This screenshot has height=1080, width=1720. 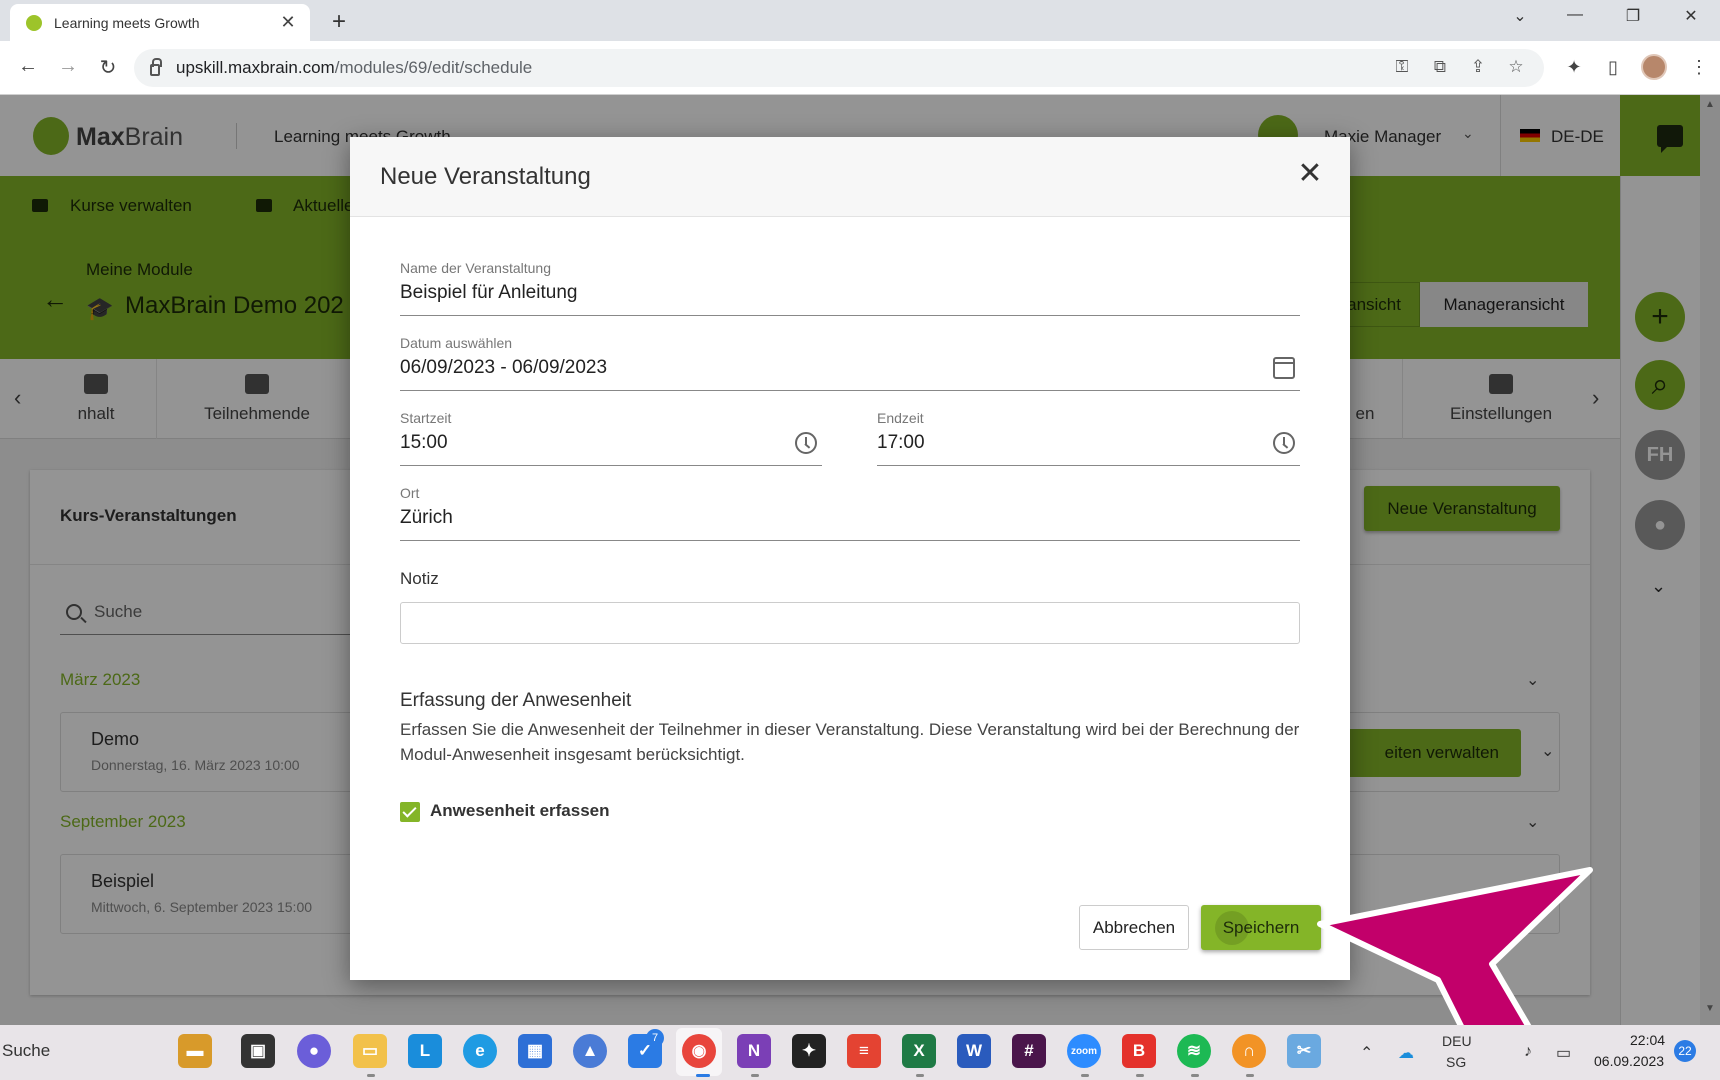 I want to click on field-value: 06/09/2023 - 06/09/2023, so click(x=504, y=367).